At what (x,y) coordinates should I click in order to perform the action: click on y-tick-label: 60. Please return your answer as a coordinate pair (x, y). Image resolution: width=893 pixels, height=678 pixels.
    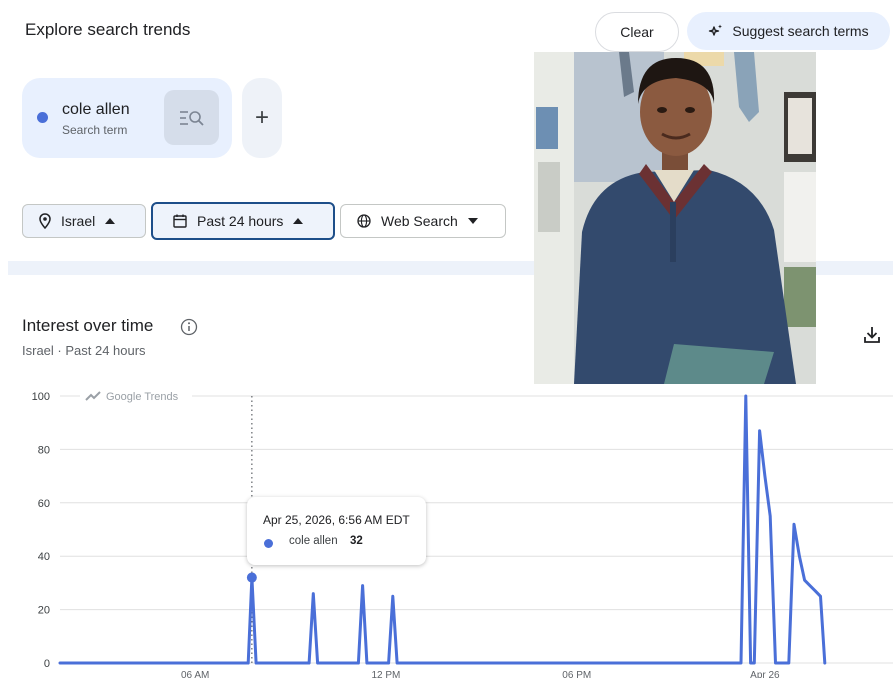
    Looking at the image, I should click on (44, 504).